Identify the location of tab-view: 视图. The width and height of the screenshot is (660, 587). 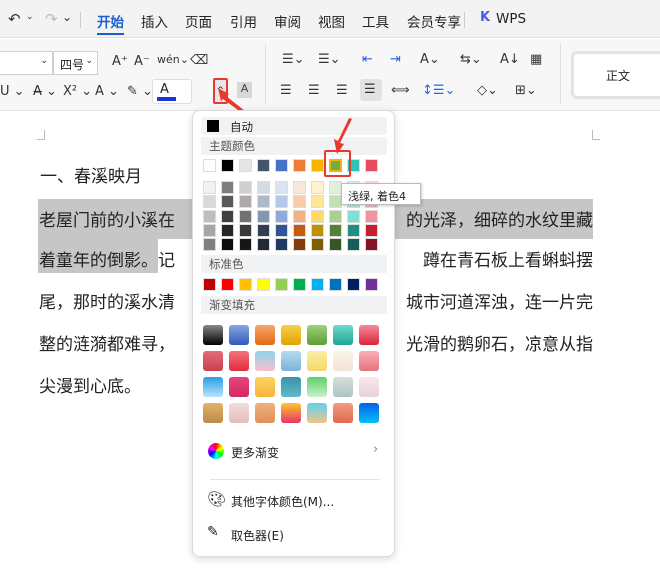
(331, 21).